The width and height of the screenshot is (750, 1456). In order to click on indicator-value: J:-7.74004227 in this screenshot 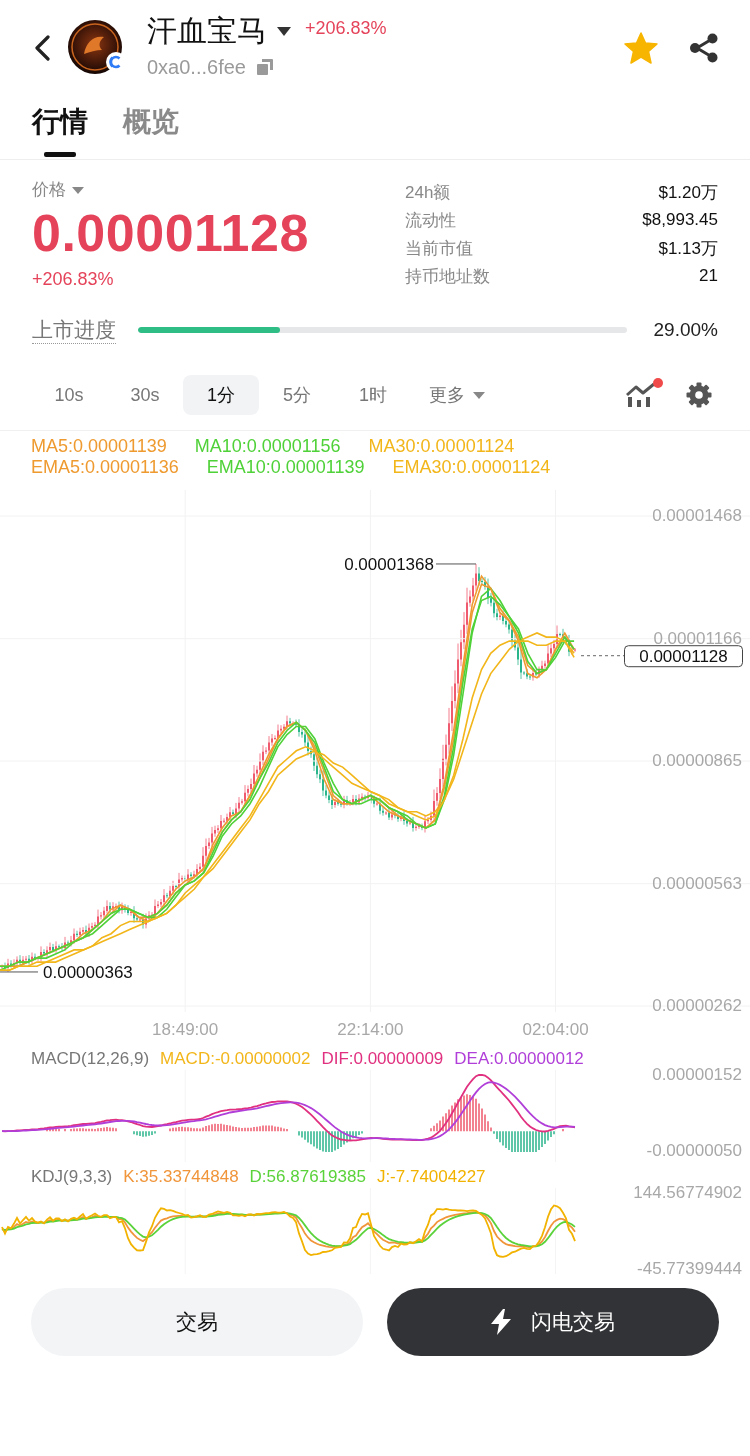, I will do `click(431, 1177)`.